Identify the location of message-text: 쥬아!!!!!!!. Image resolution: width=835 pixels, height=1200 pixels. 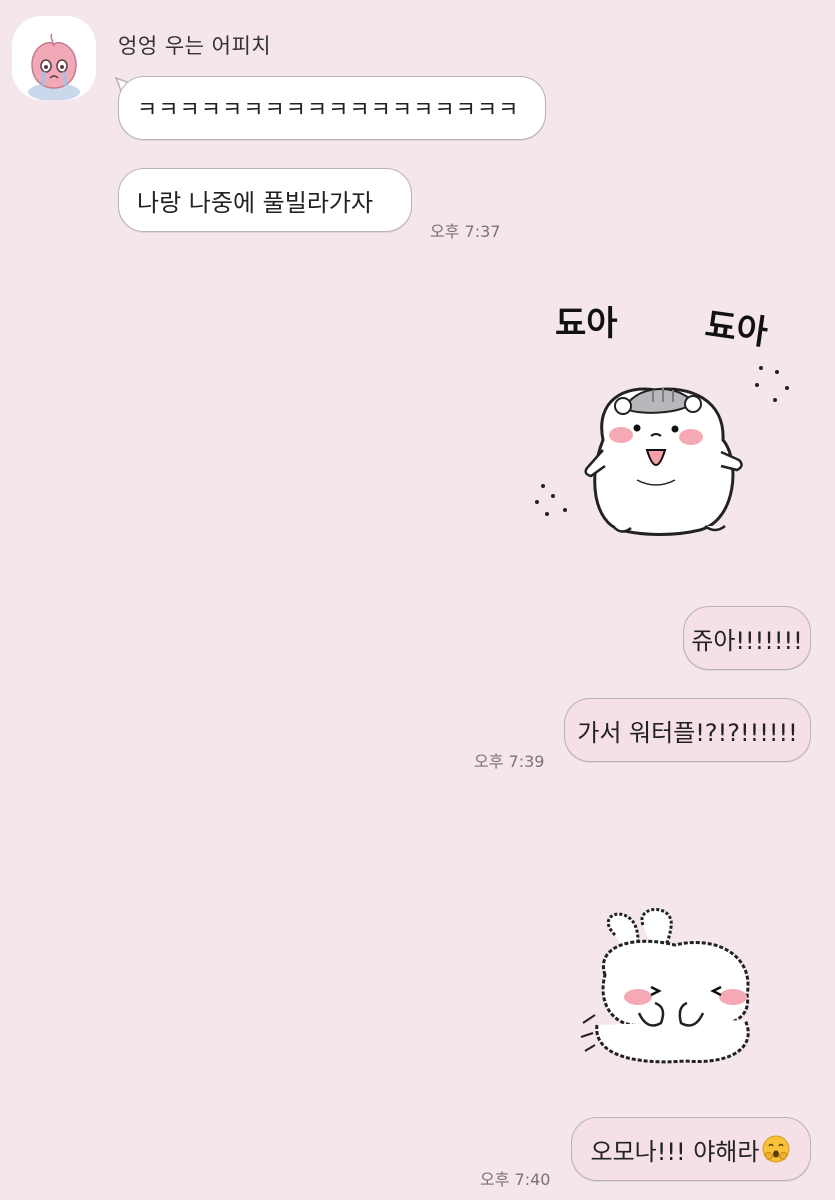
(747, 640).